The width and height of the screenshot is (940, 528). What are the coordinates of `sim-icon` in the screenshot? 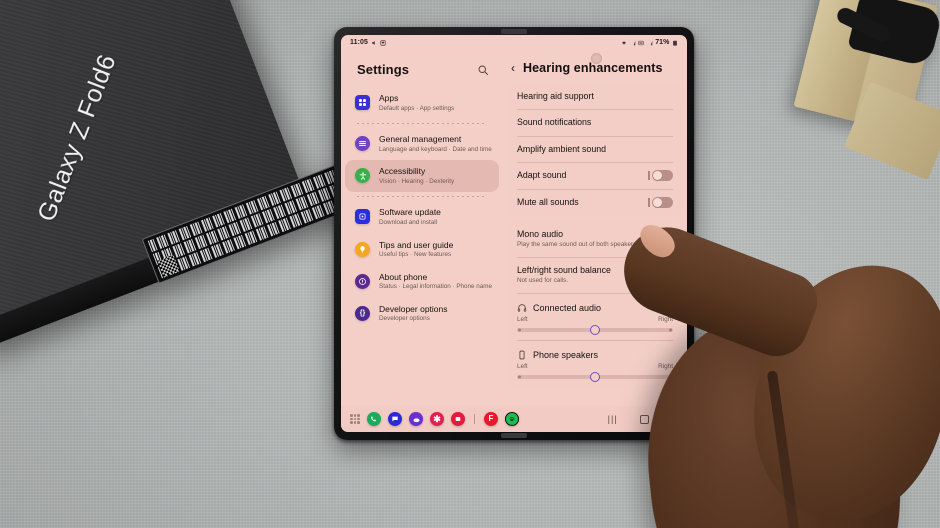 It's located at (641, 42).